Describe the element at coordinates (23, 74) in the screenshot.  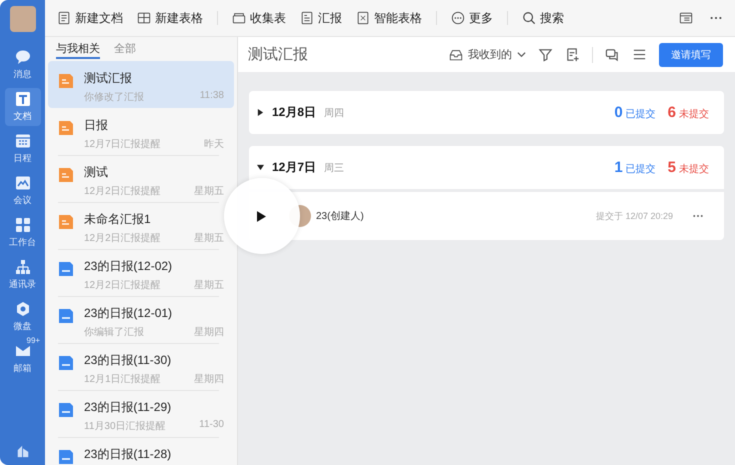
I see `nav-label: 消息` at that location.